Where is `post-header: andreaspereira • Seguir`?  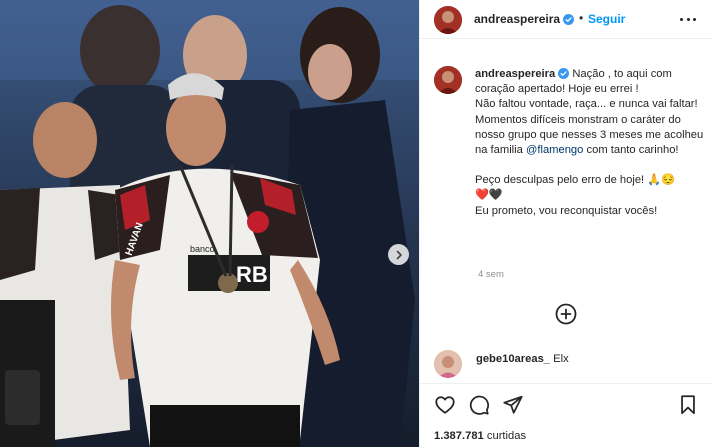 post-header: andreaspereira • Seguir is located at coordinates (566, 19).